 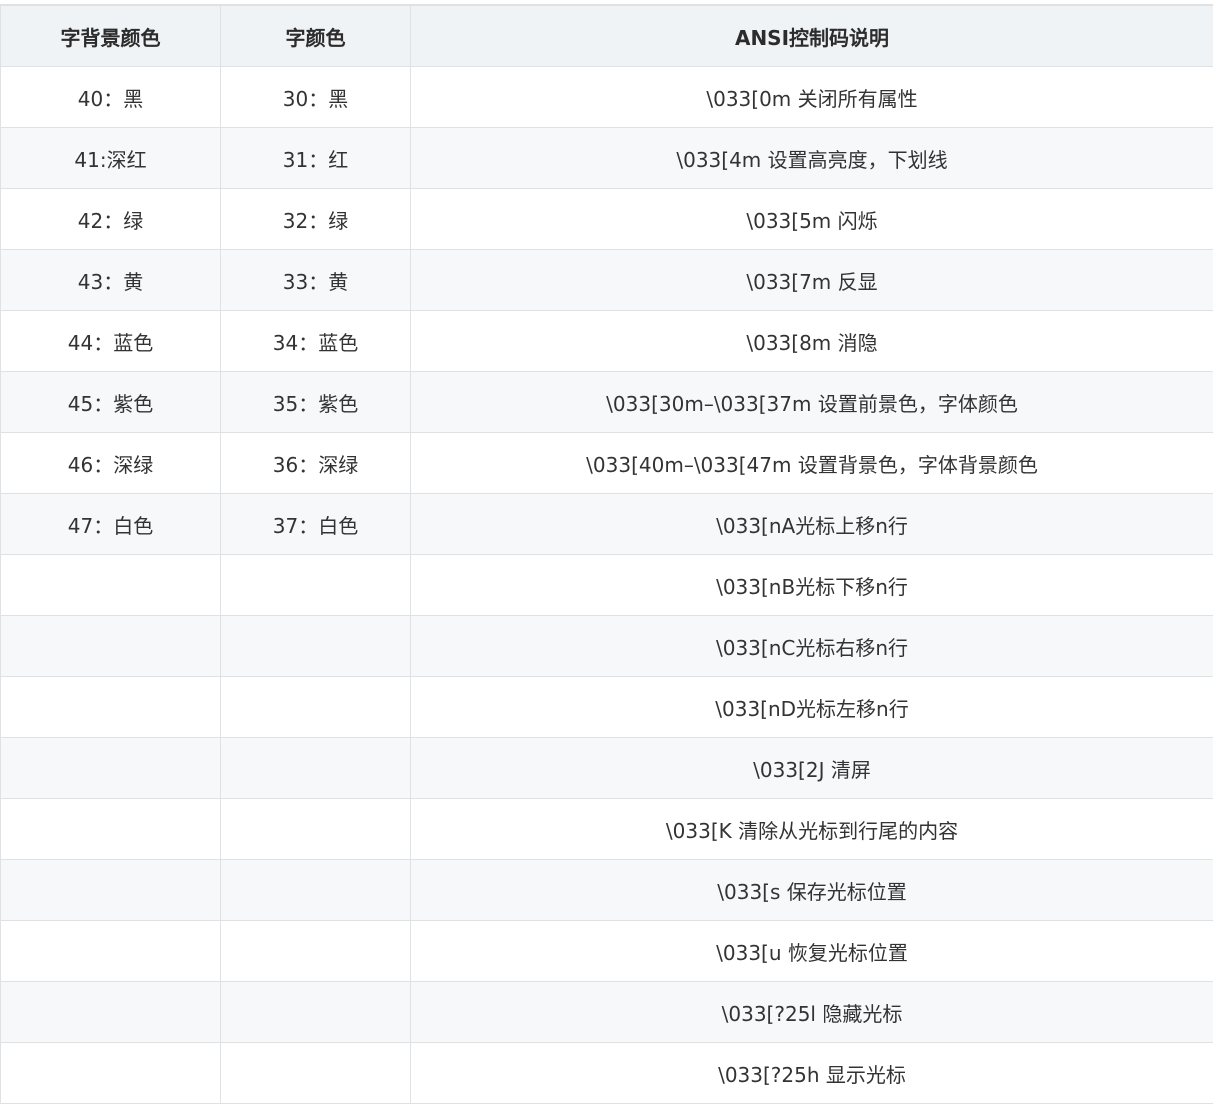 What do you see at coordinates (111, 219) in the screenshot?
I see `bg-color-cell: 42：绿` at bounding box center [111, 219].